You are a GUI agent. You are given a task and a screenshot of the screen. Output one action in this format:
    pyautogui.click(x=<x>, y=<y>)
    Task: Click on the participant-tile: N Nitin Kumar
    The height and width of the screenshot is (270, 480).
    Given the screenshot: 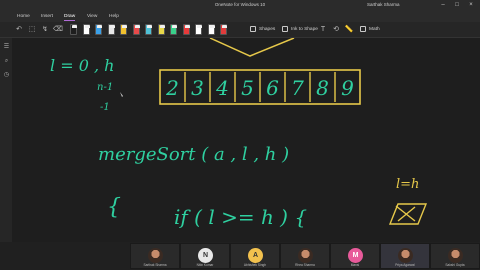 What is the action you would take?
    pyautogui.click(x=205, y=256)
    